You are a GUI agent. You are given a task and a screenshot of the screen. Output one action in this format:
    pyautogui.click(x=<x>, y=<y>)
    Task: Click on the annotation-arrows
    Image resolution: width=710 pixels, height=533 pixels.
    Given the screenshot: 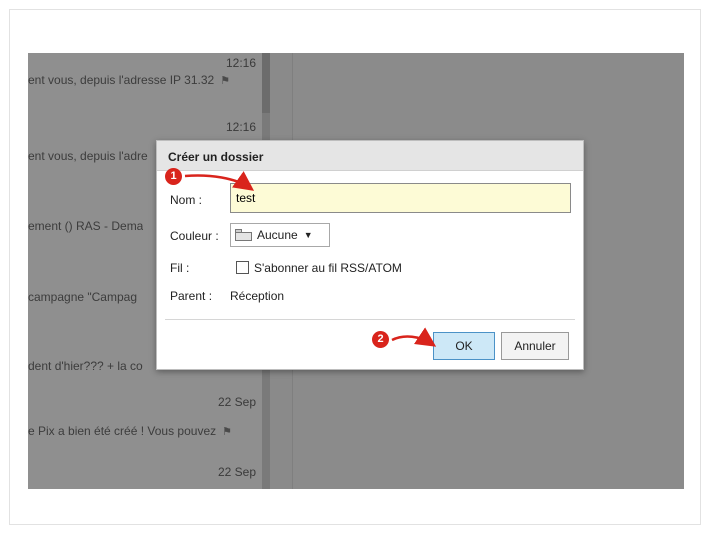 What is the action you would take?
    pyautogui.click(x=310, y=259)
    